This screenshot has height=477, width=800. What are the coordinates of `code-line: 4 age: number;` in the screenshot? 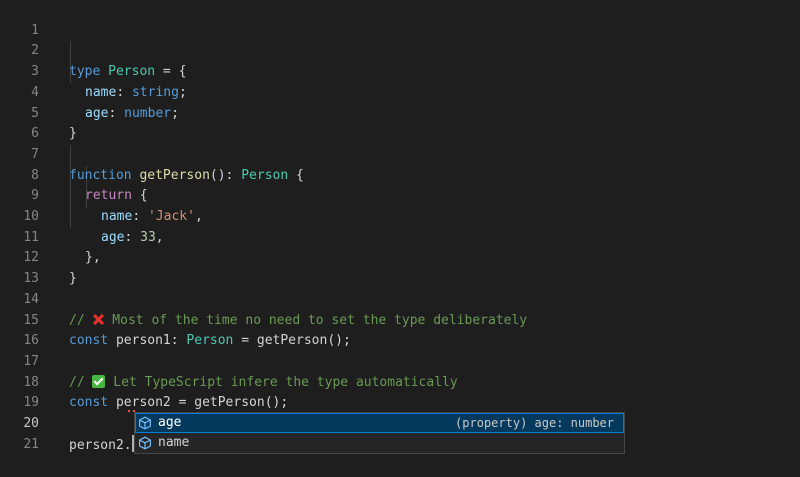 It's located at (400, 91).